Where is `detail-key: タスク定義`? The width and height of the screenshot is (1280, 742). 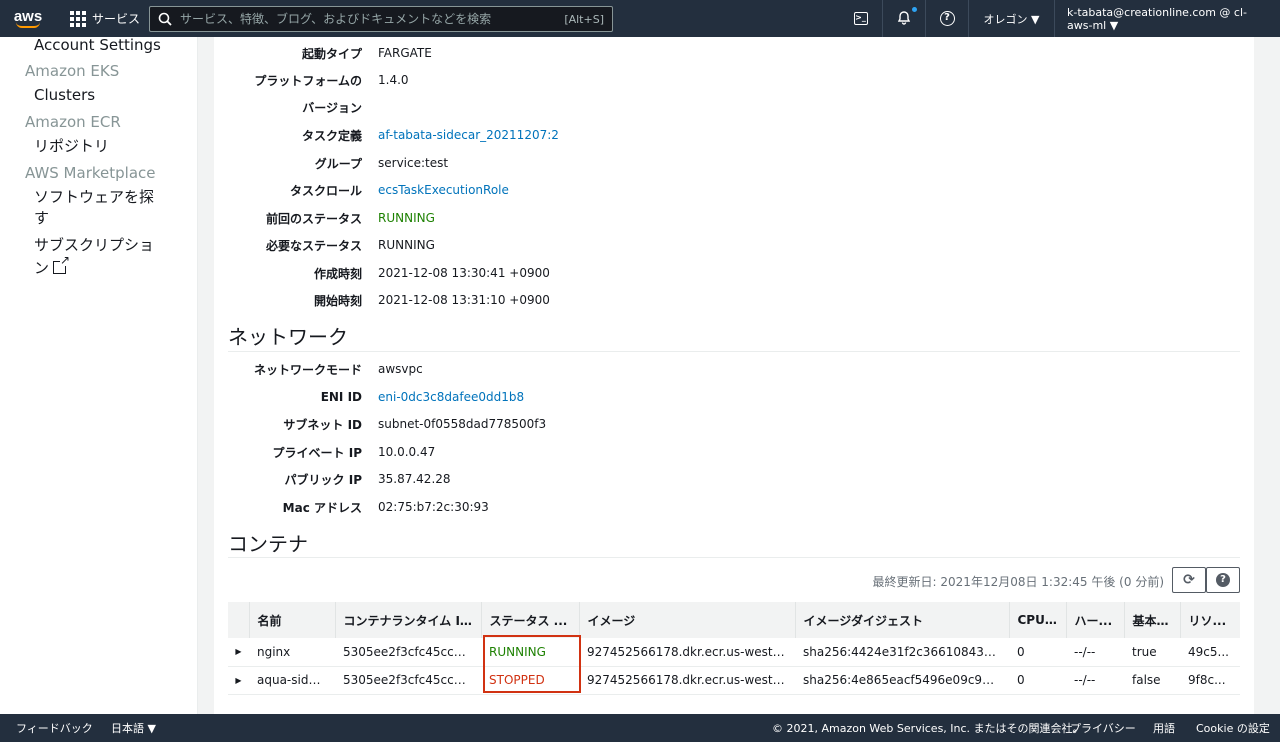
detail-key: タスク定義 is located at coordinates (331, 135).